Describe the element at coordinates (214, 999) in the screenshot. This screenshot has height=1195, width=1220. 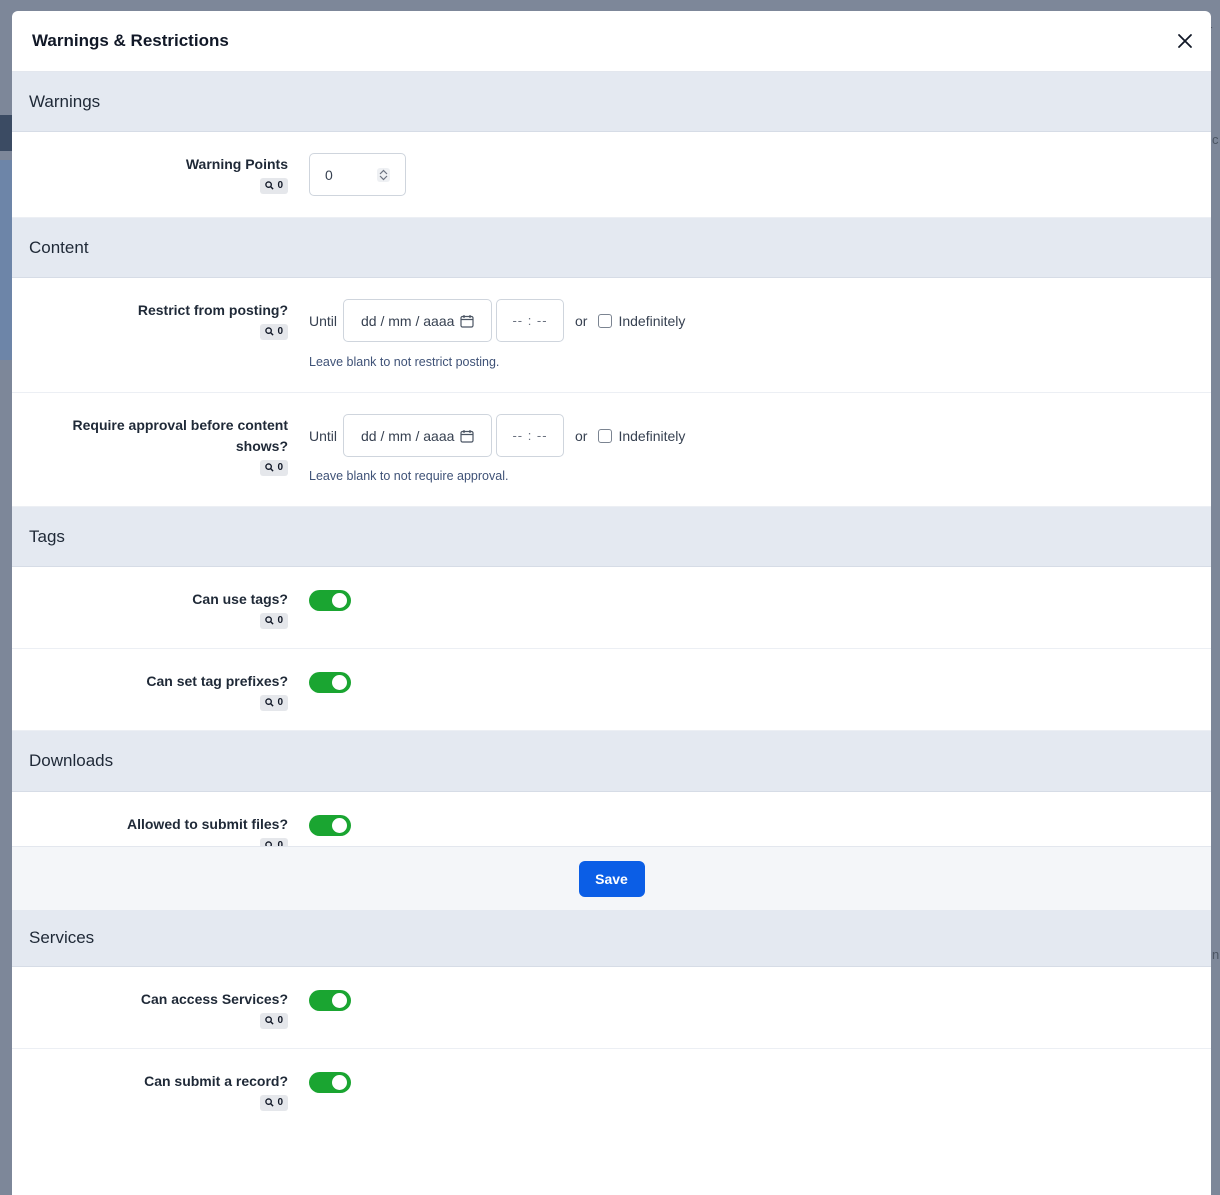
I see `access-services-label: Can access Services?` at that location.